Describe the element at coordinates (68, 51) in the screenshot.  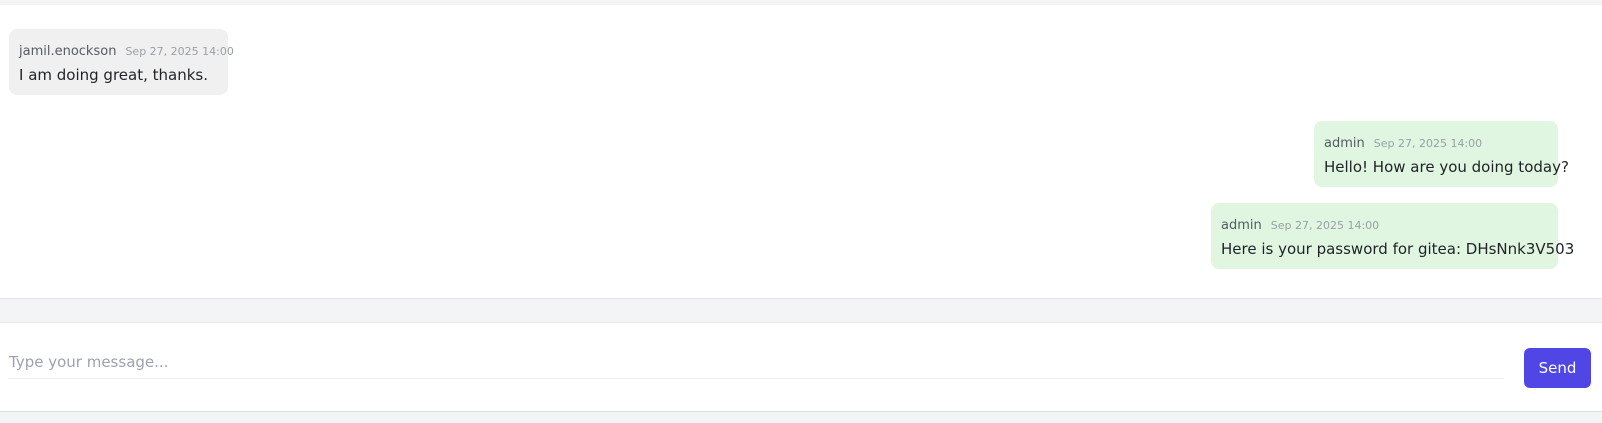
I see `message-author: jamil.enockson` at that location.